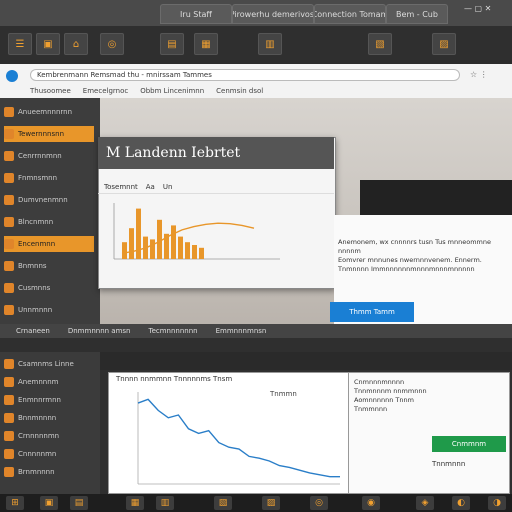 This screenshot has height=512, width=512. I want to click on bottom-sidebar-item: Enmnnrmnn, so click(49, 400).